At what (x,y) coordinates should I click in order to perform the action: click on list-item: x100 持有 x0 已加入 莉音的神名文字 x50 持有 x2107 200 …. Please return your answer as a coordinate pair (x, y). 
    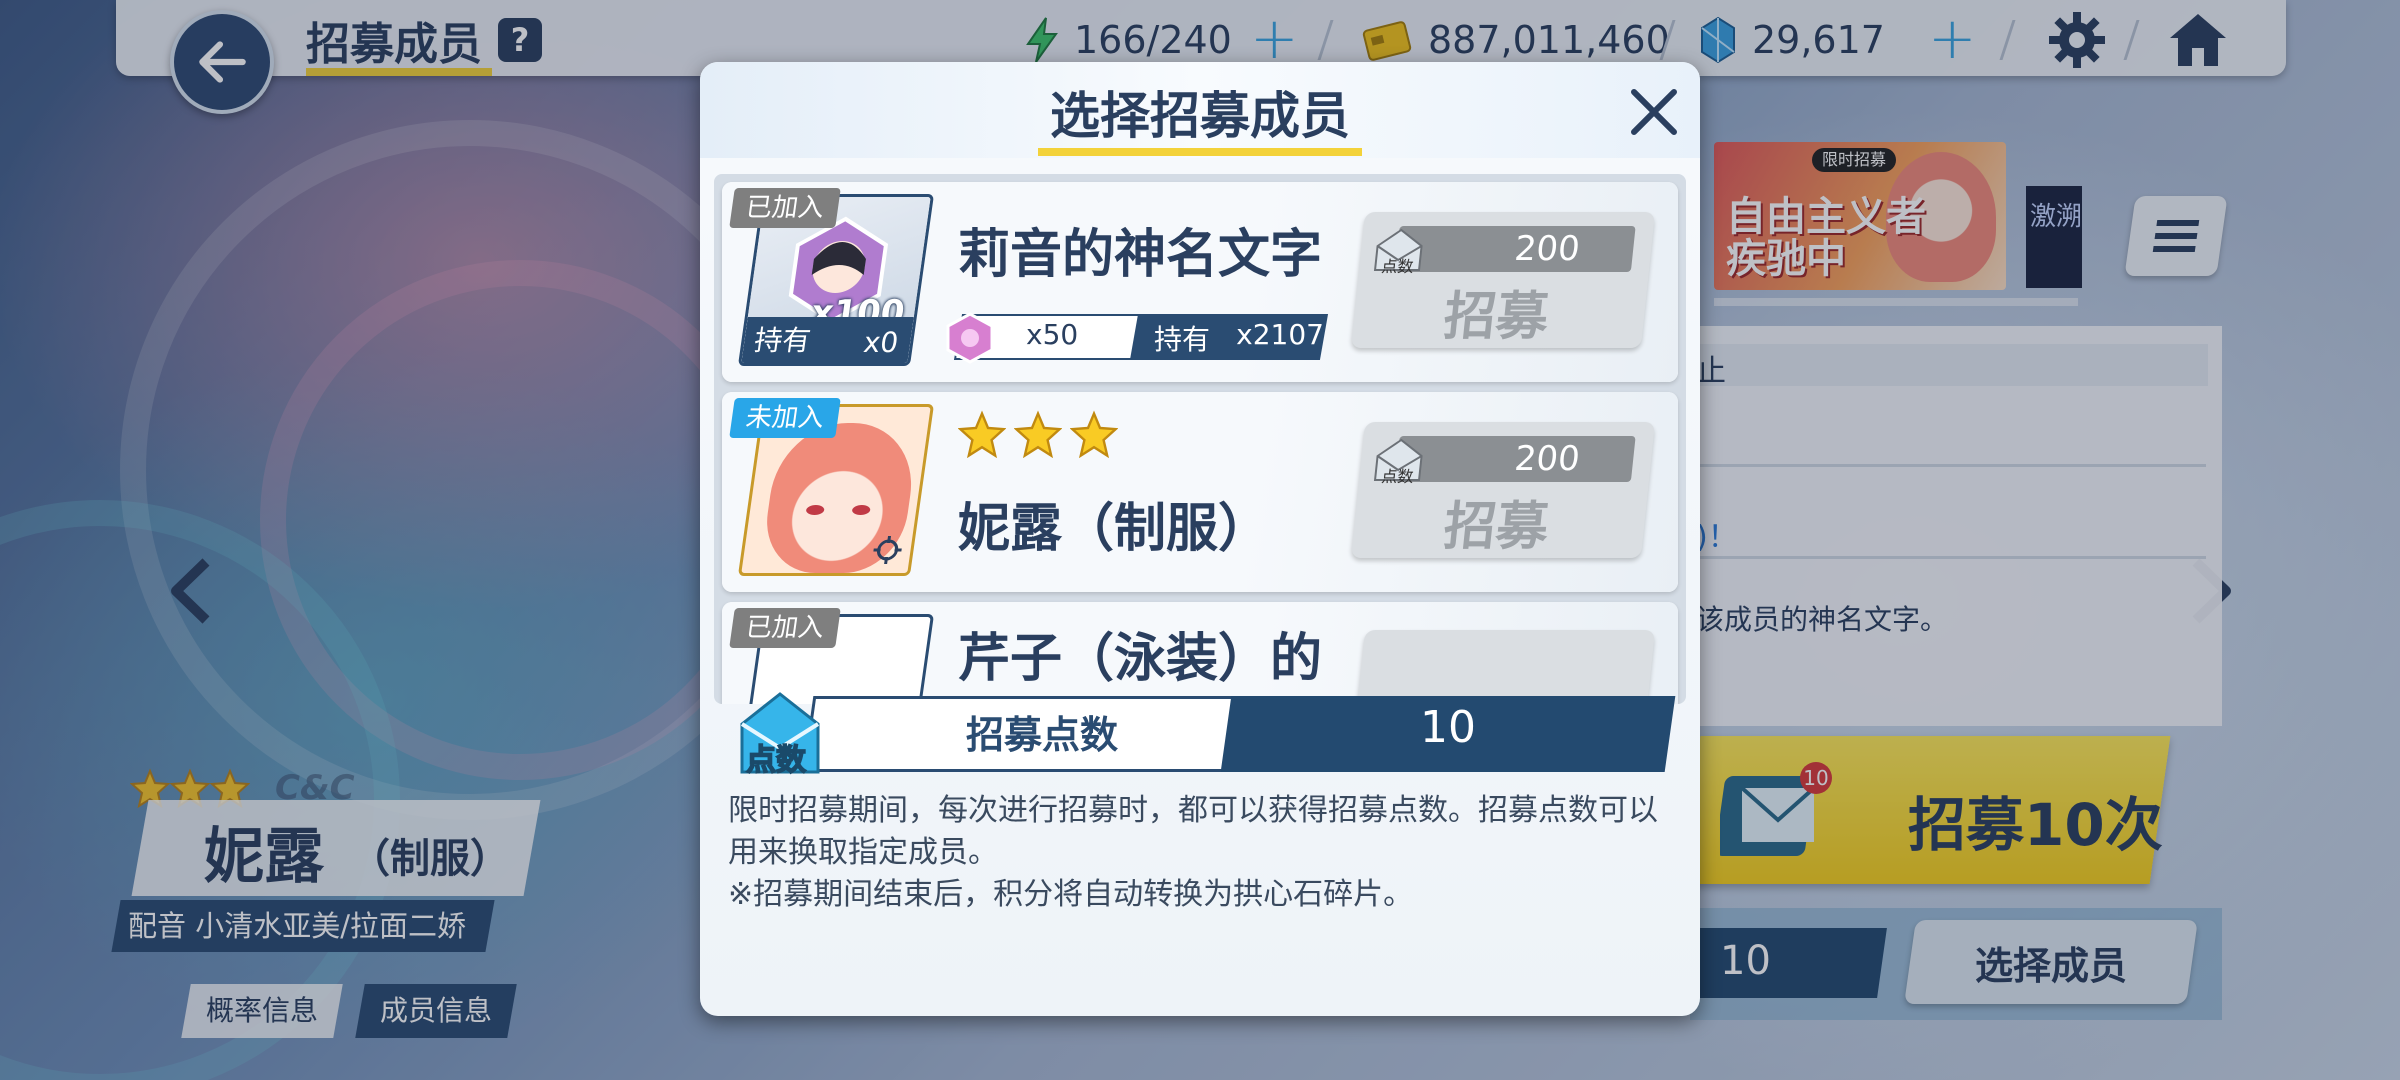
    Looking at the image, I should click on (1200, 282).